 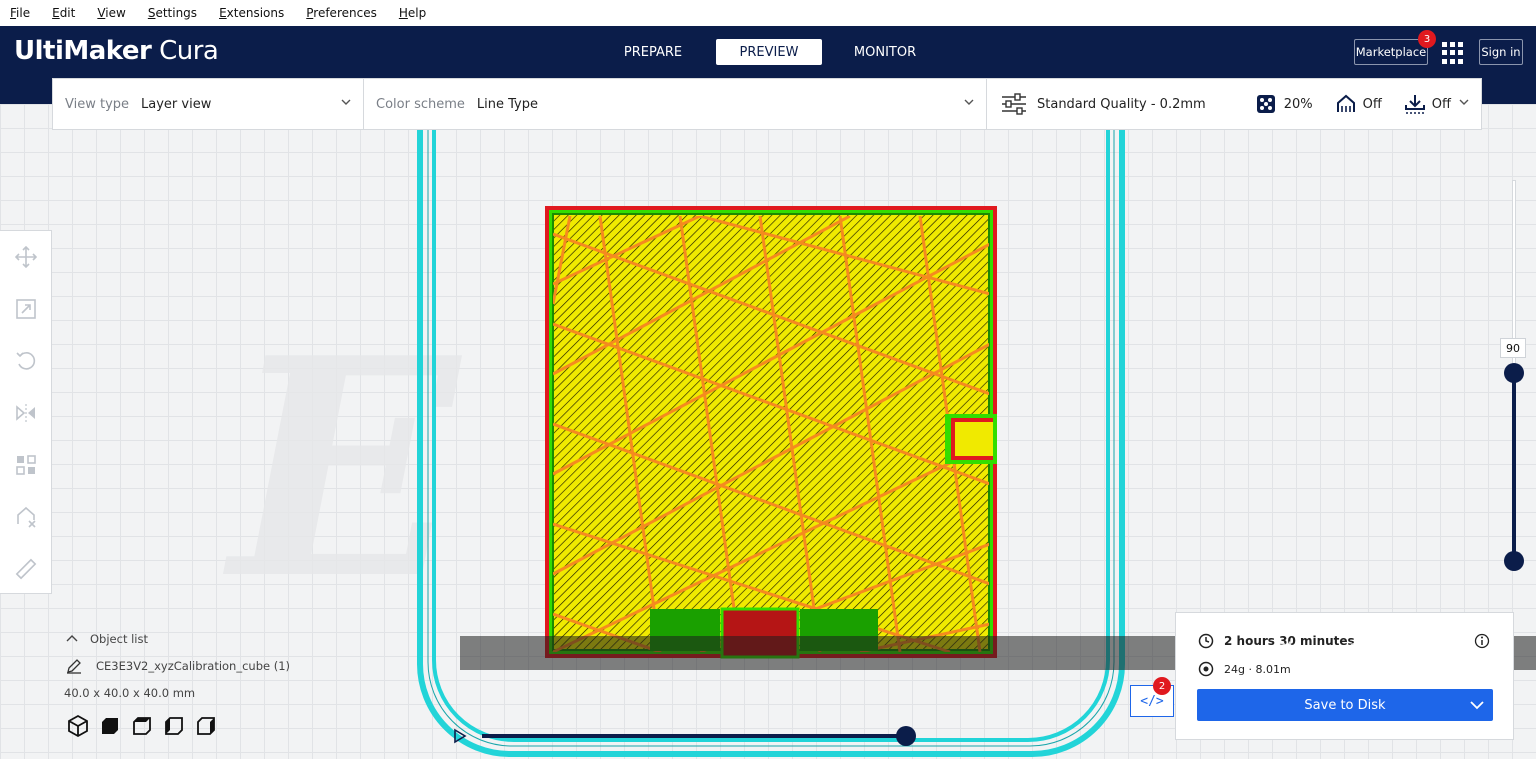 I want to click on pencil-icon, so click(x=74, y=666).